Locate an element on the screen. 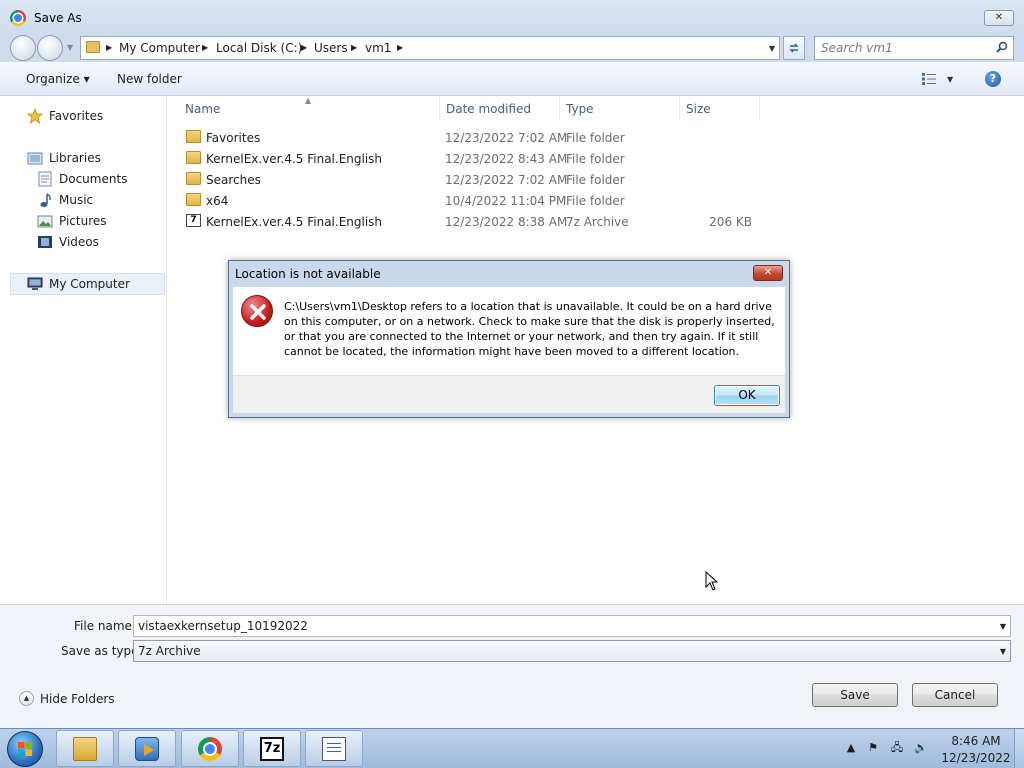  show-desktop-button is located at coordinates (1019, 748).